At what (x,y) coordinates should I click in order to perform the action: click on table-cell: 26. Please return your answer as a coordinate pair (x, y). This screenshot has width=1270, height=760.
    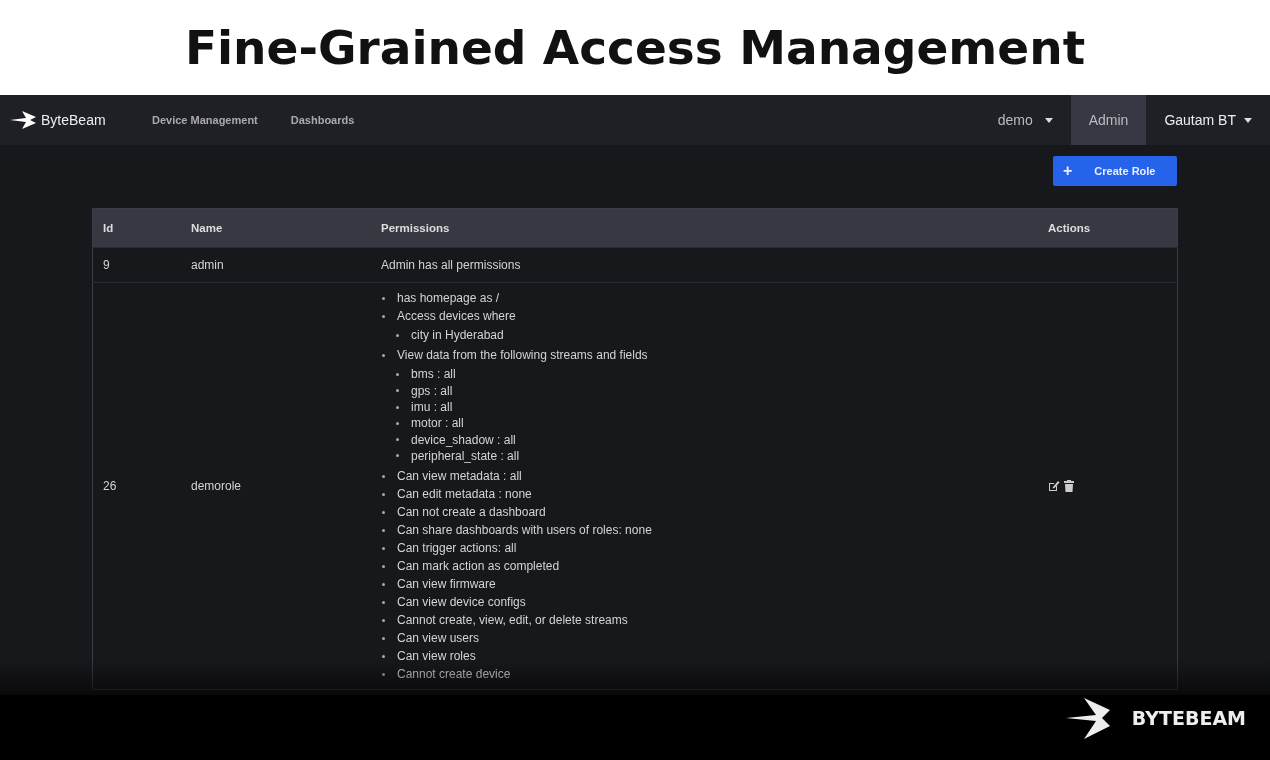
    Looking at the image, I should click on (110, 486).